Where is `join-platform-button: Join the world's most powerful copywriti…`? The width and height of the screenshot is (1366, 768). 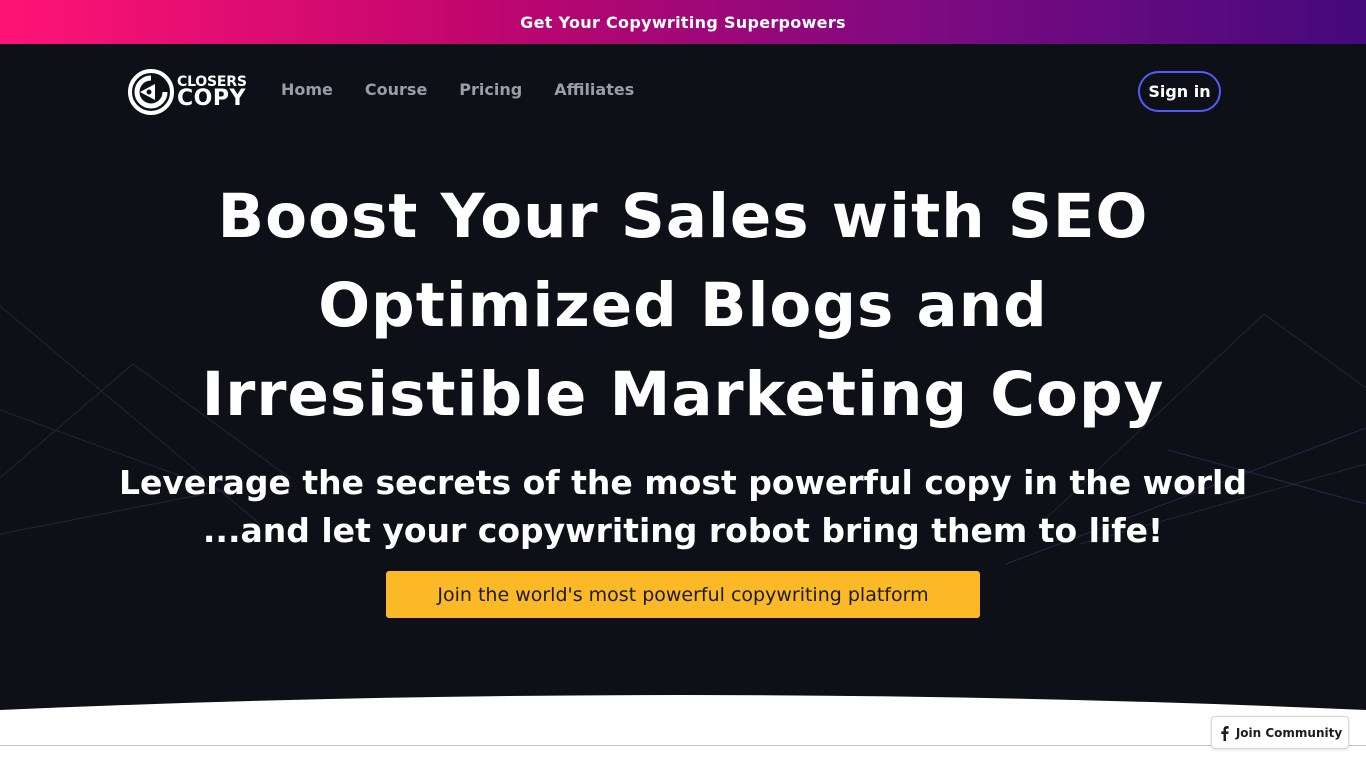
join-platform-button: Join the world's most powerful copywriti… is located at coordinates (683, 594).